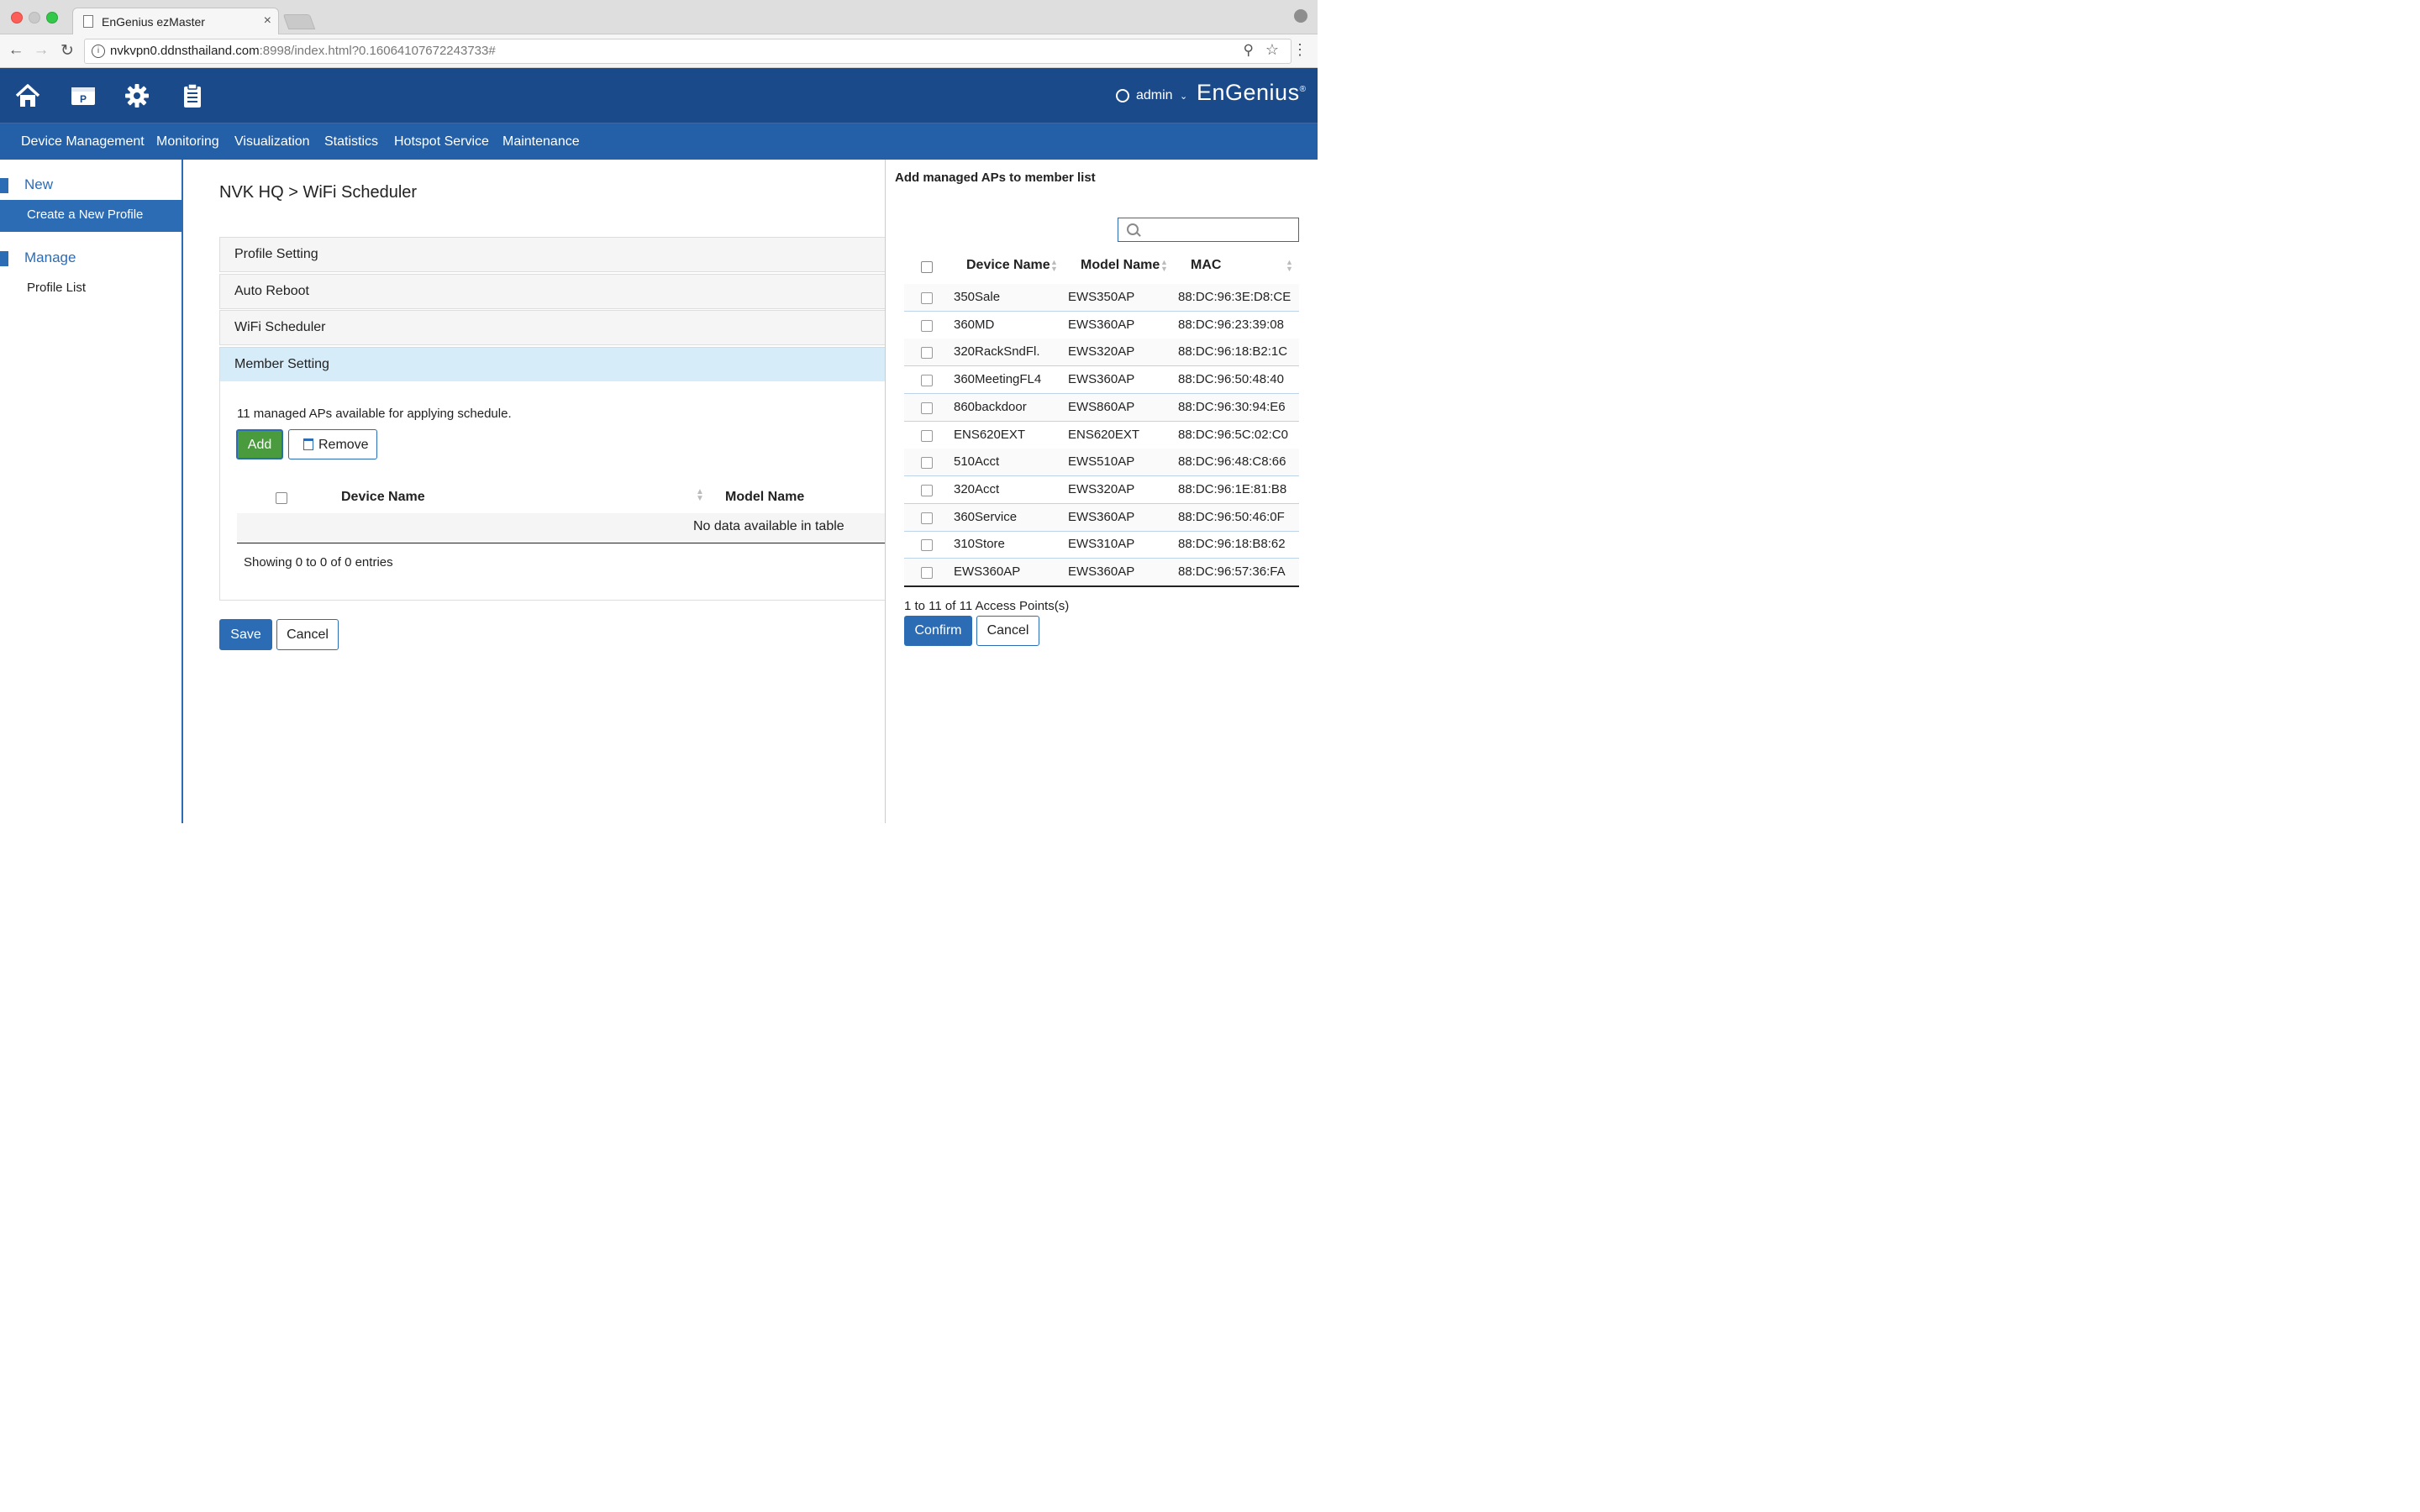  Describe the element at coordinates (17, 18) in the screenshot. I see `close-window-button` at that location.